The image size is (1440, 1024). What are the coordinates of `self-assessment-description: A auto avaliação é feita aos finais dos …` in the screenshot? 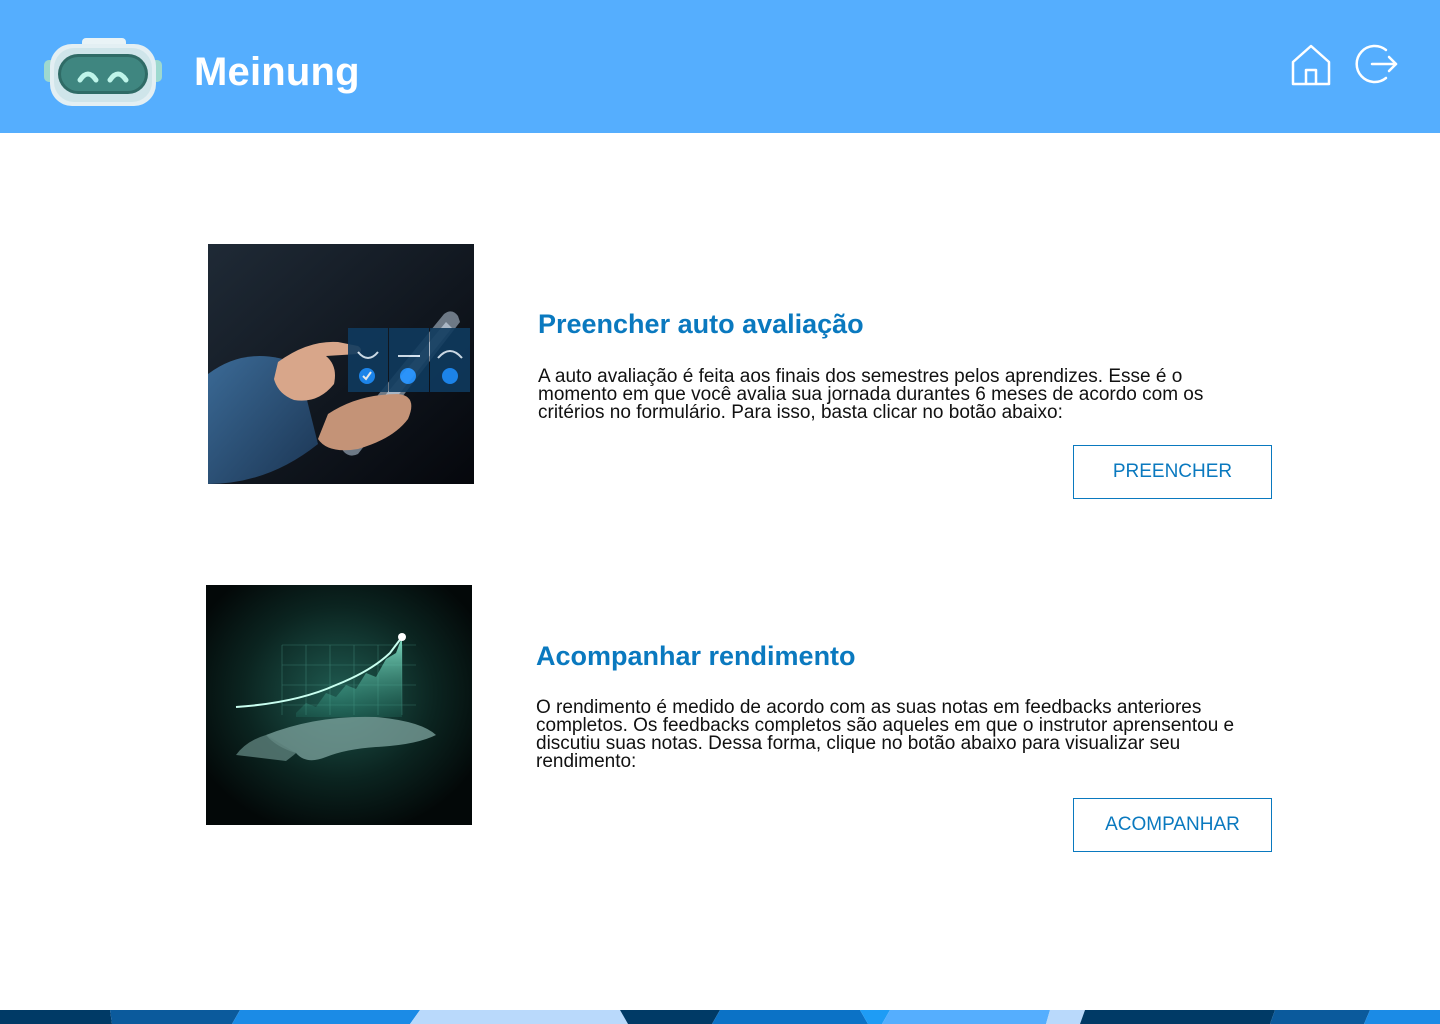 It's located at (871, 394).